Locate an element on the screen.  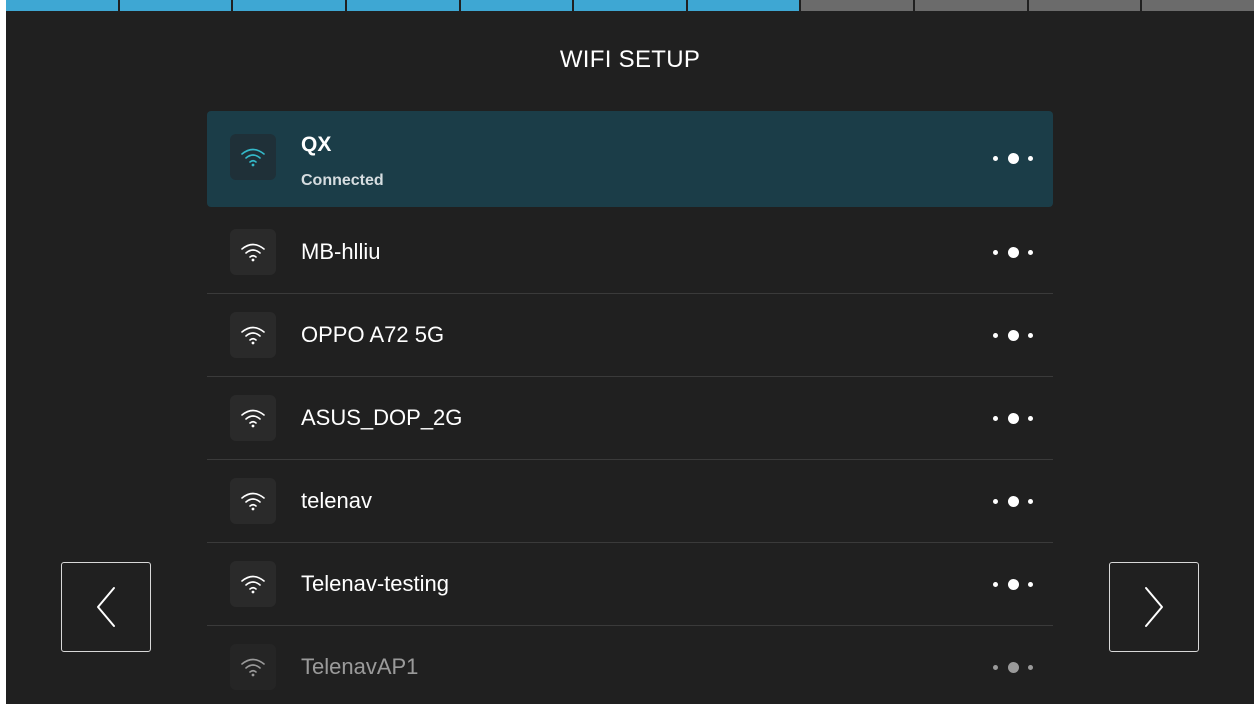
connection-status: Connected is located at coordinates (342, 180).